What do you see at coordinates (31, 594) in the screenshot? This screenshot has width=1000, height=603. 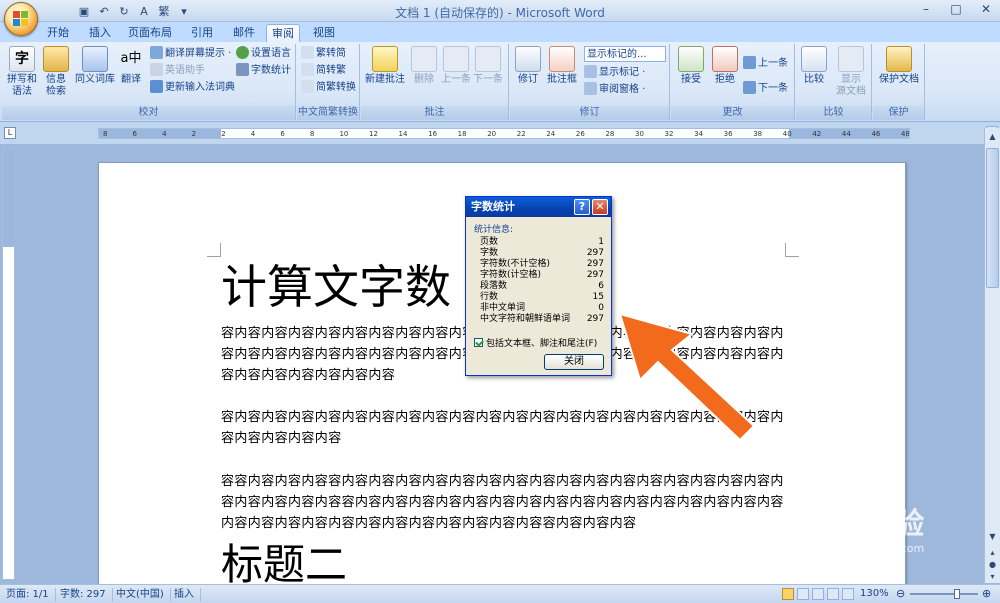 I see `status-page: 页面: 1/1` at bounding box center [31, 594].